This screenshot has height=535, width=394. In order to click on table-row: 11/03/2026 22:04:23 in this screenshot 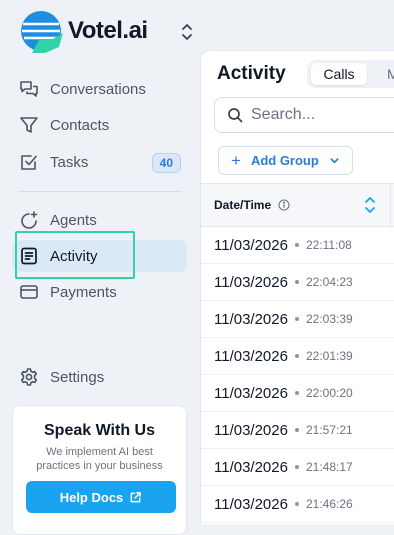, I will do `click(297, 282)`.